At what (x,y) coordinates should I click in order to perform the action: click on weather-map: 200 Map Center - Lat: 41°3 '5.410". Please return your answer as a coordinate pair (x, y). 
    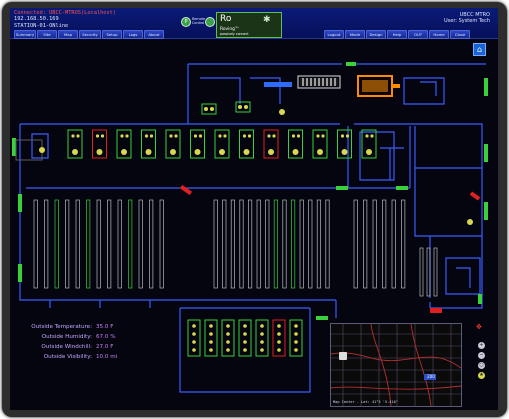
    Looking at the image, I should click on (396, 365).